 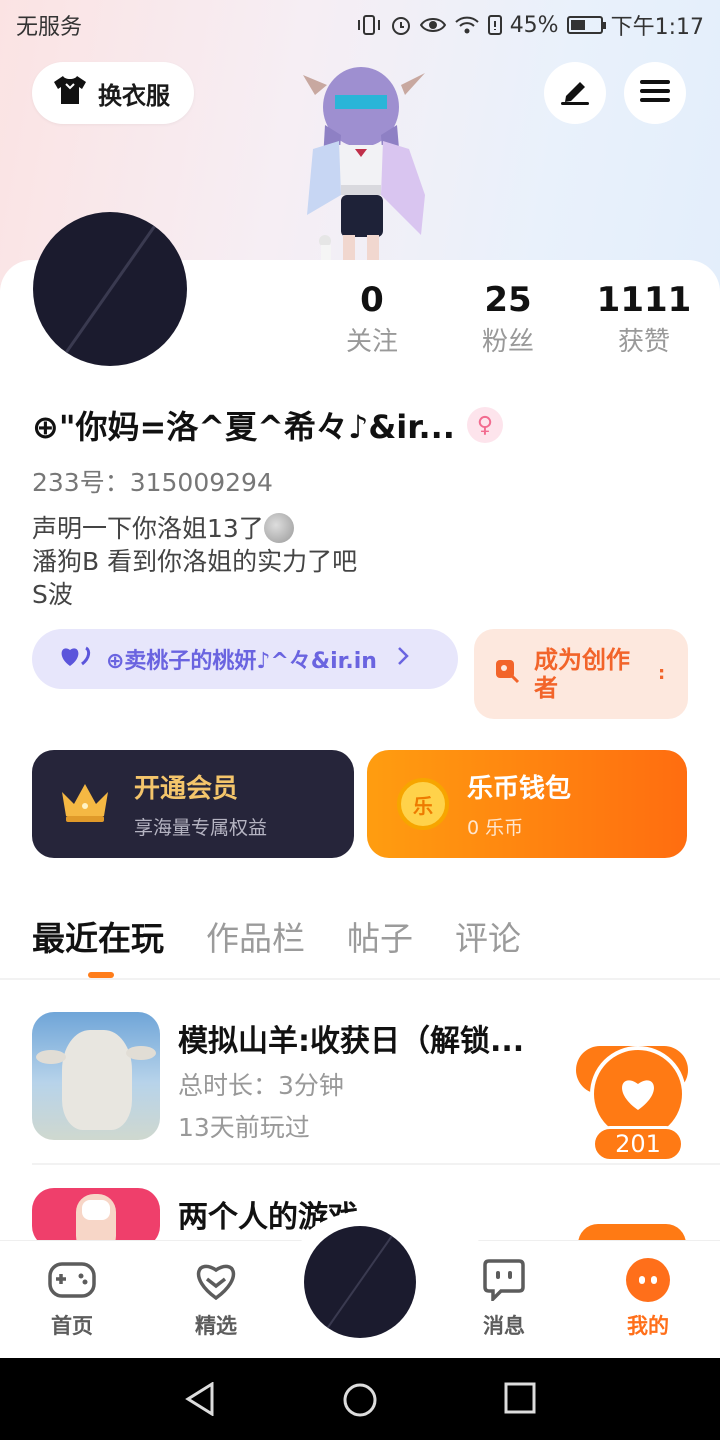 I want to click on bio-line: S波, so click(x=52, y=594).